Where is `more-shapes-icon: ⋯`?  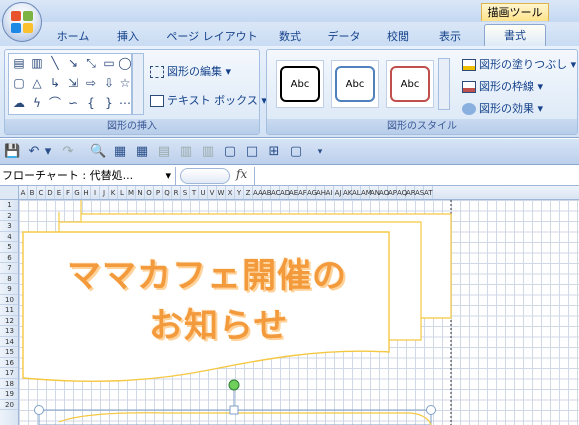
more-shapes-icon: ⋯ is located at coordinates (125, 103).